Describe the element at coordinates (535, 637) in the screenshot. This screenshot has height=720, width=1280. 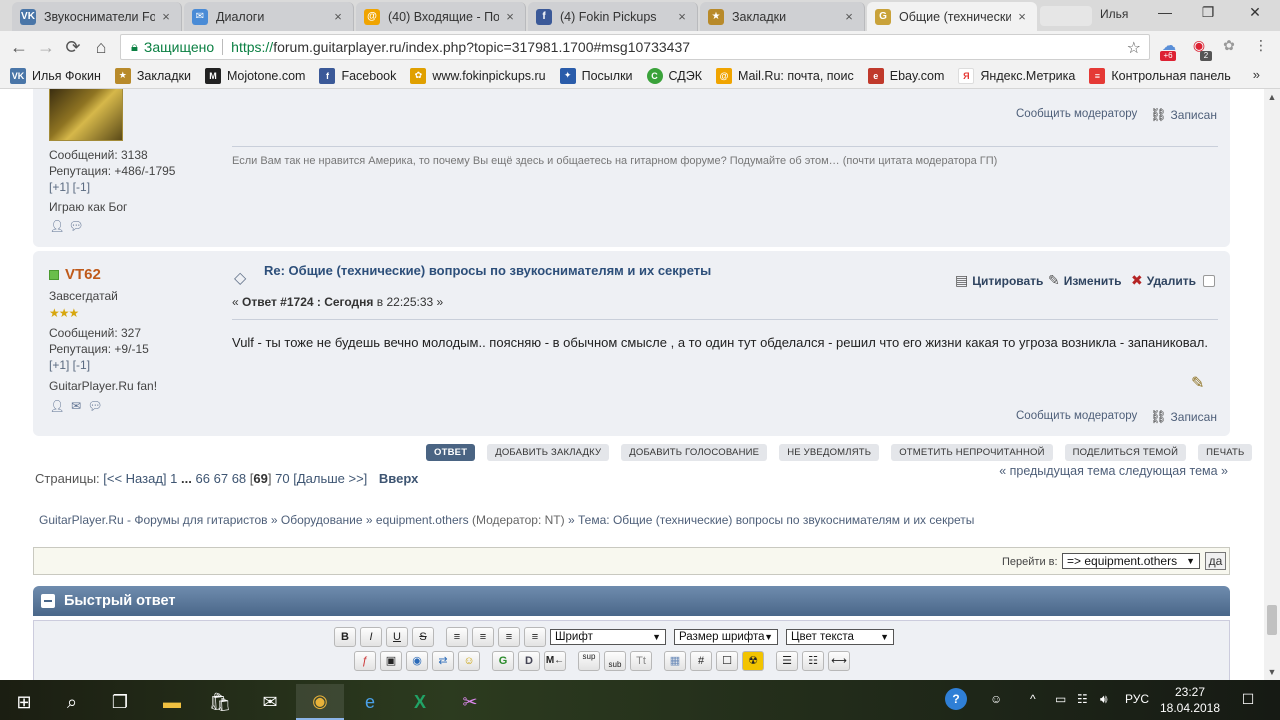
I see `align-right-button: ≡` at that location.